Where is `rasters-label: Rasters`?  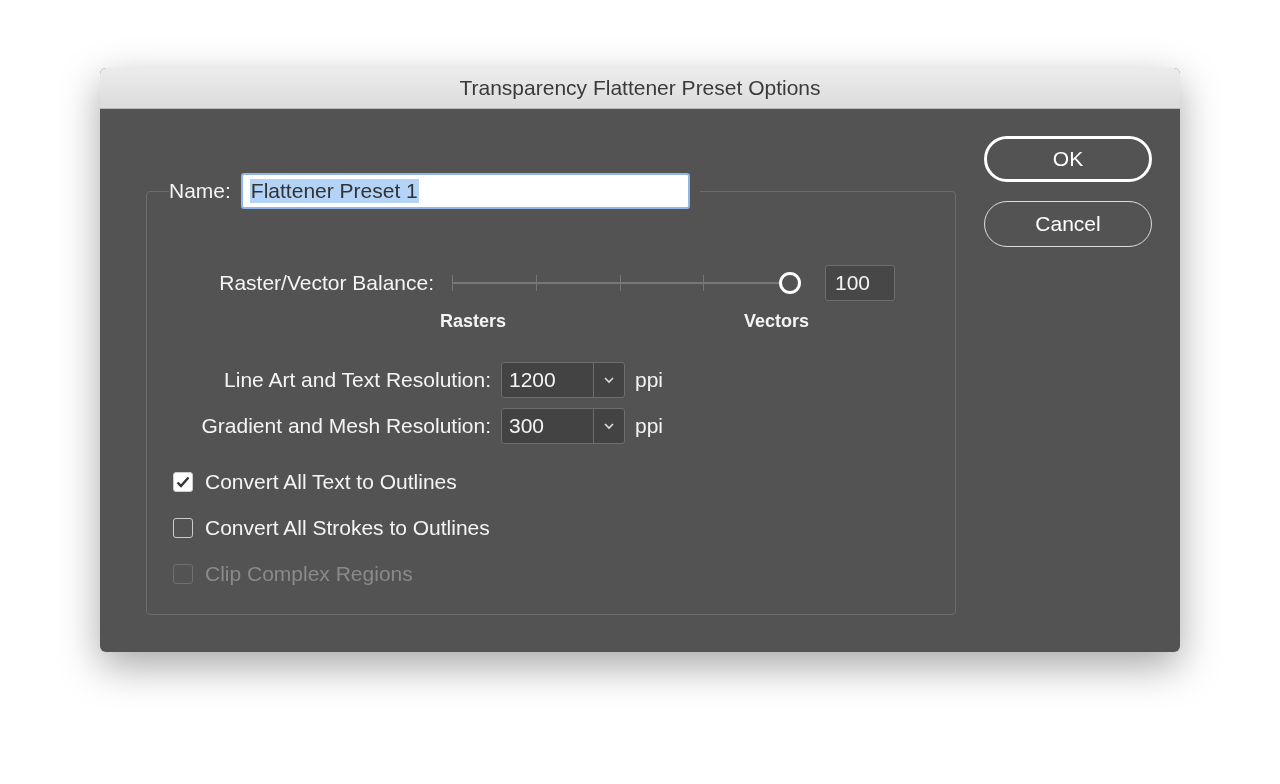
rasters-label: Rasters is located at coordinates (473, 321).